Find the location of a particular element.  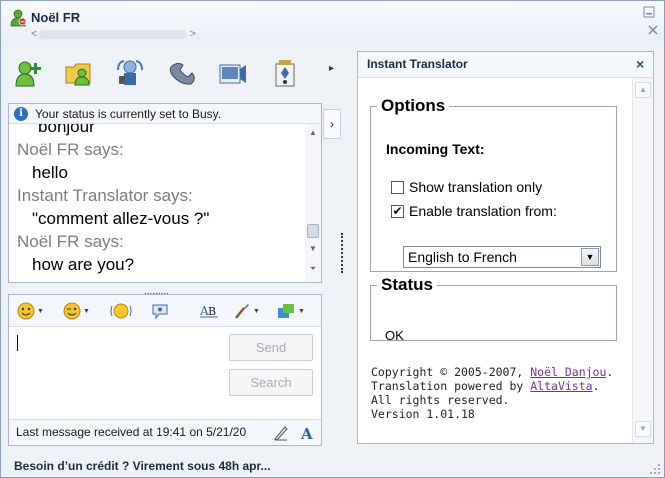

formatting-toolbar: ▼ ▼ AB ▼ ▼ is located at coordinates (165, 311).